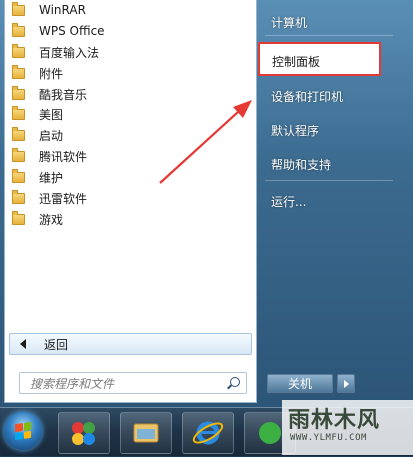  I want to click on colorful-balls-icon, so click(83, 433).